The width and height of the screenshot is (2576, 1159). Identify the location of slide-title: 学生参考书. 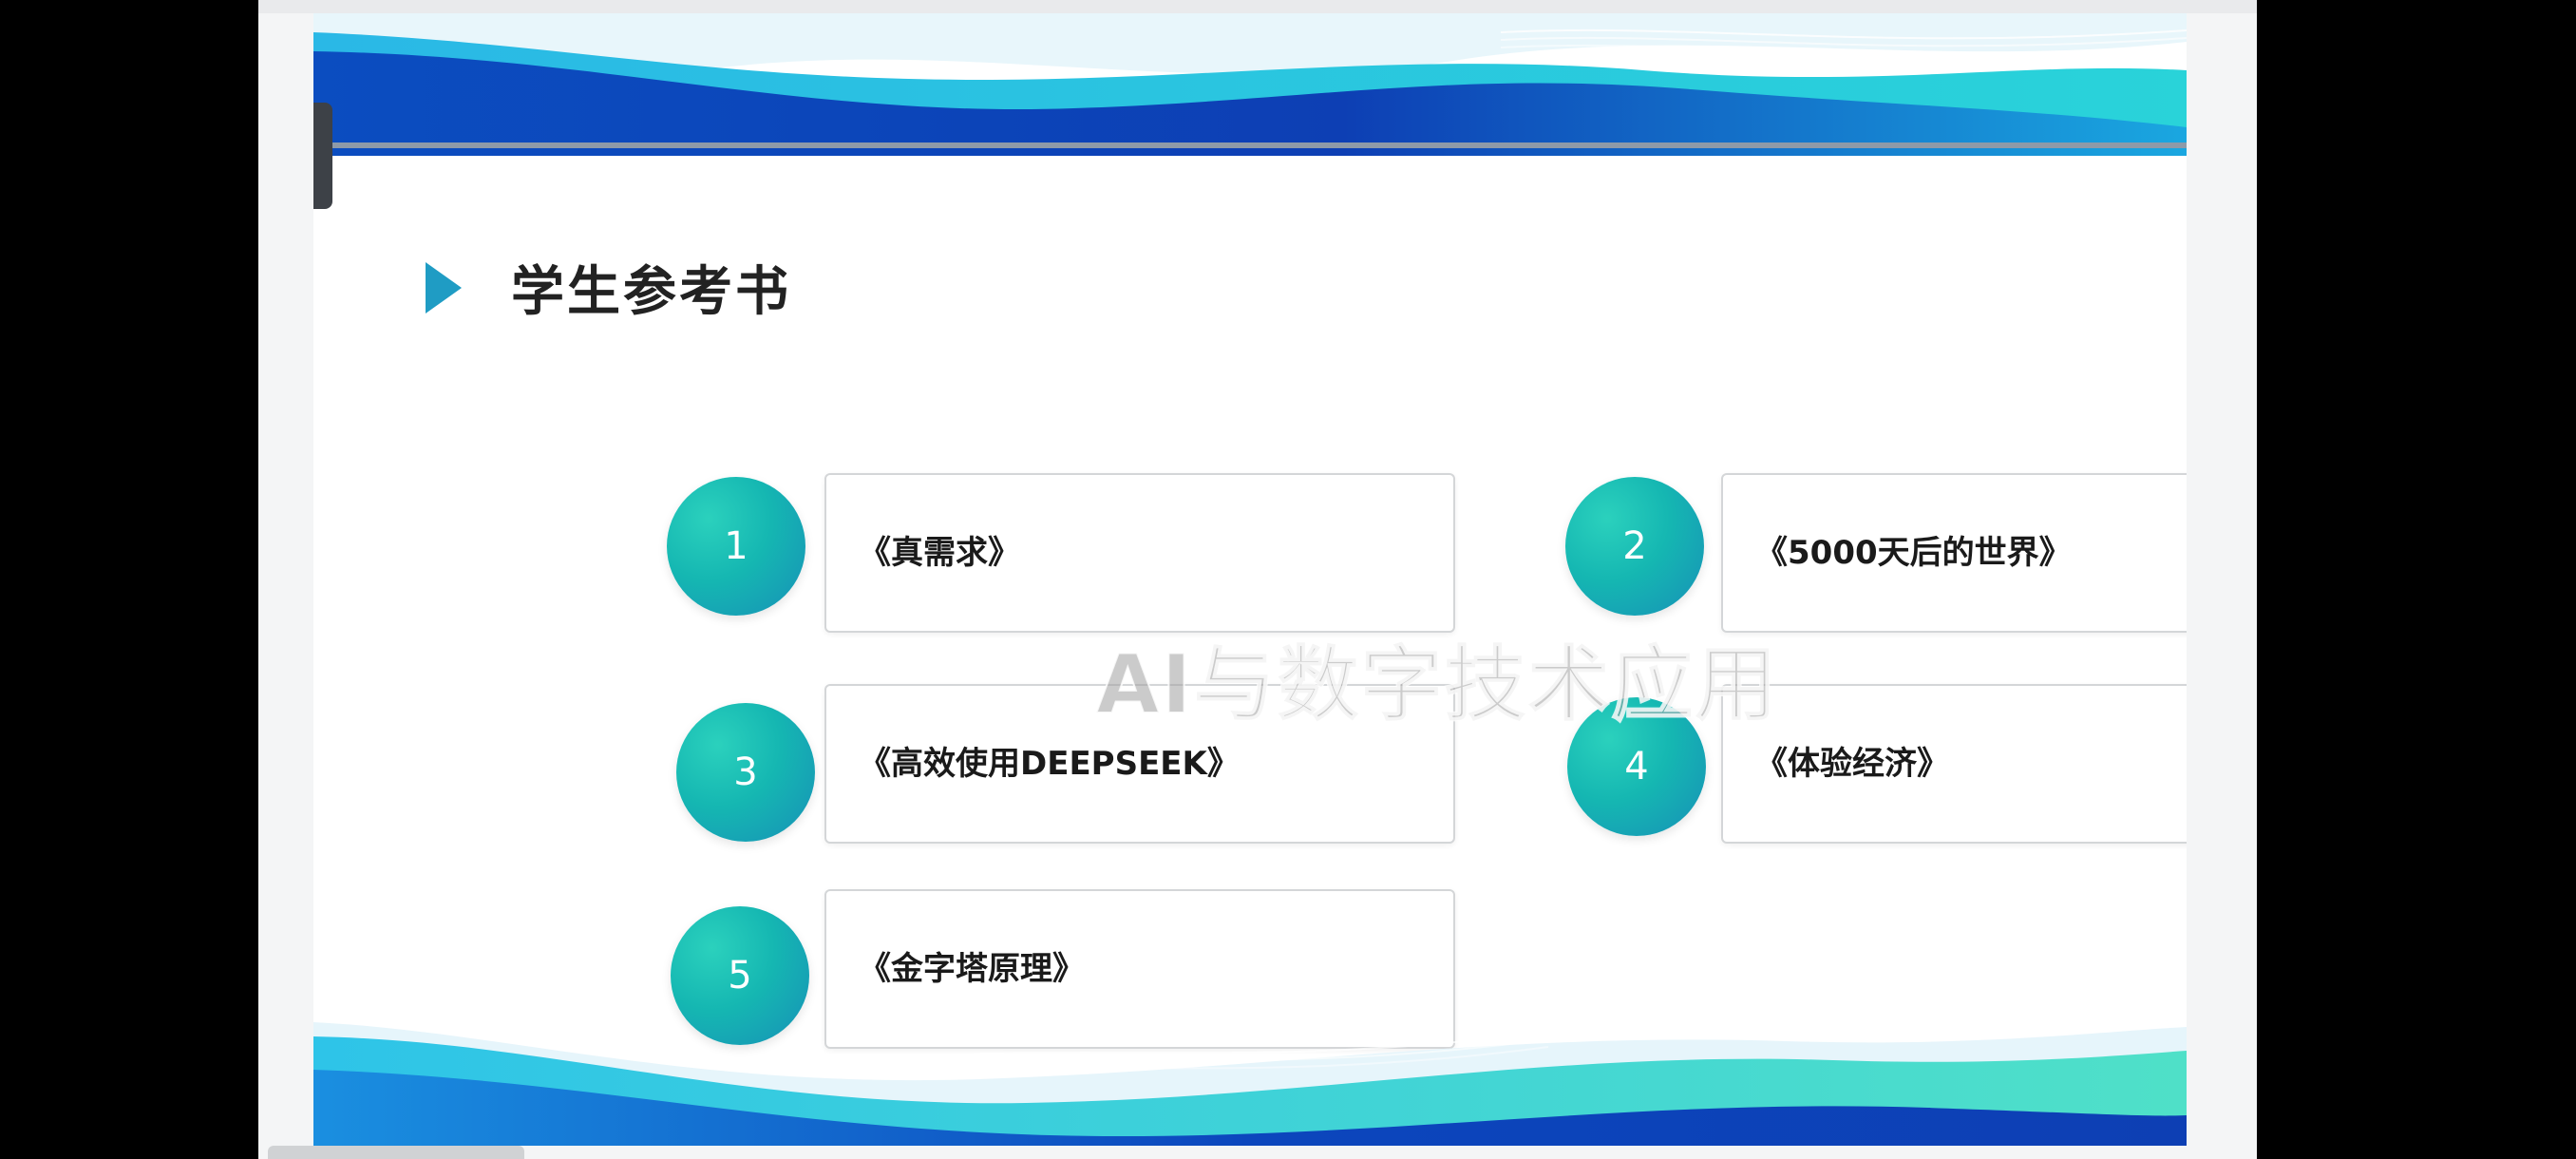
(651, 292).